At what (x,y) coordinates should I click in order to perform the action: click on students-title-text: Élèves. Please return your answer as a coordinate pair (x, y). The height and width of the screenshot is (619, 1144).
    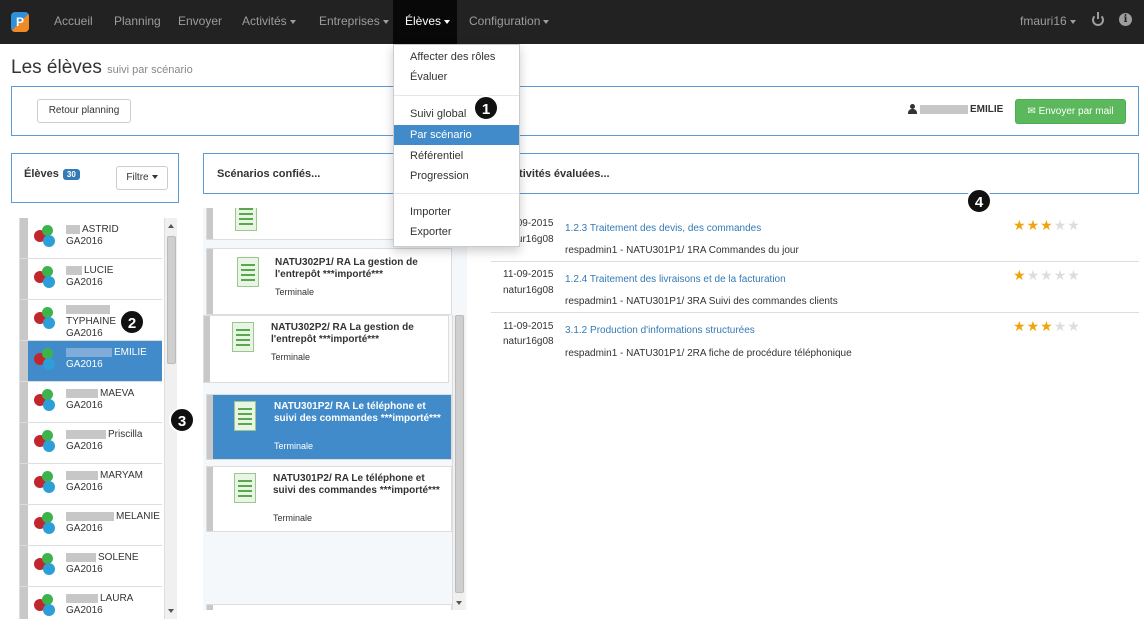
    Looking at the image, I should click on (41, 174).